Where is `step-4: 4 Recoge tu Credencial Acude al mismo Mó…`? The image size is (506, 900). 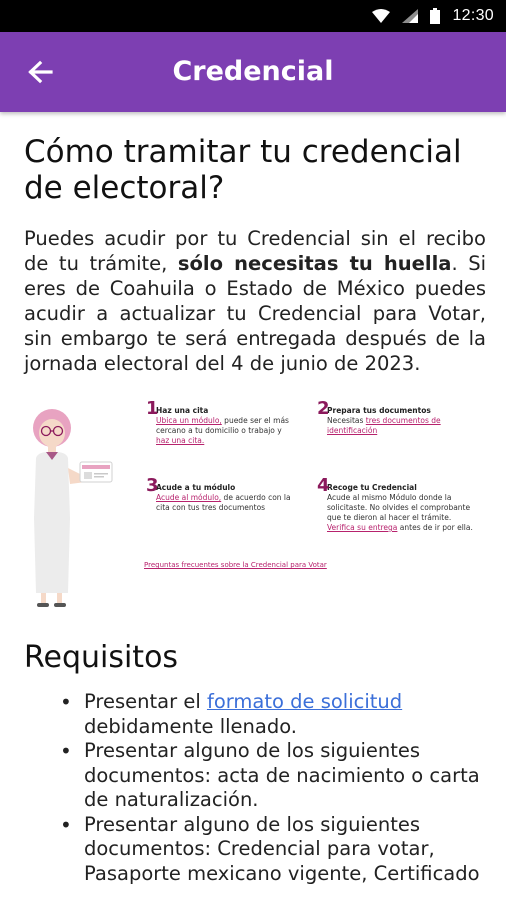
step-4: 4 Recoge tu Credencial Acude al mismo Mó… is located at coordinates (397, 504).